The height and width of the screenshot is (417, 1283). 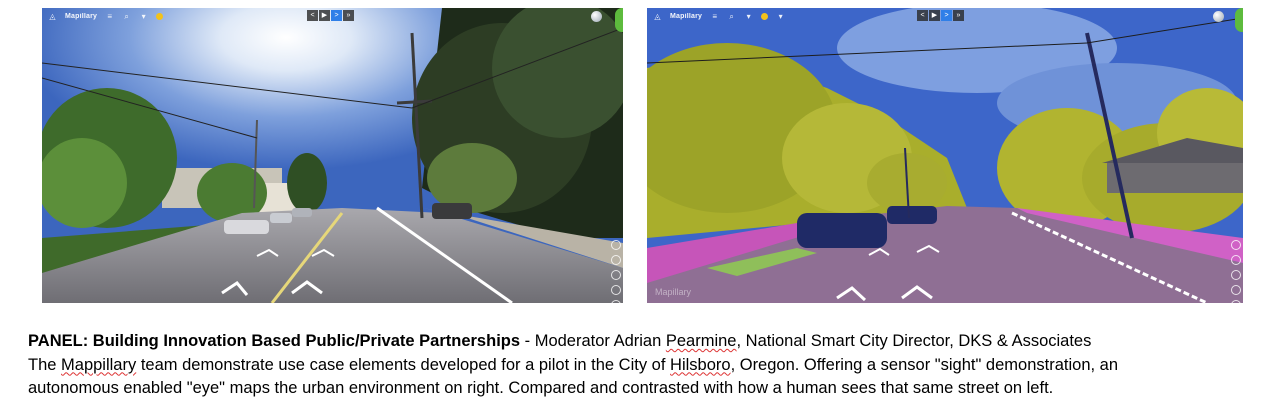 I want to click on company-name: Mappillary, so click(x=99, y=364).